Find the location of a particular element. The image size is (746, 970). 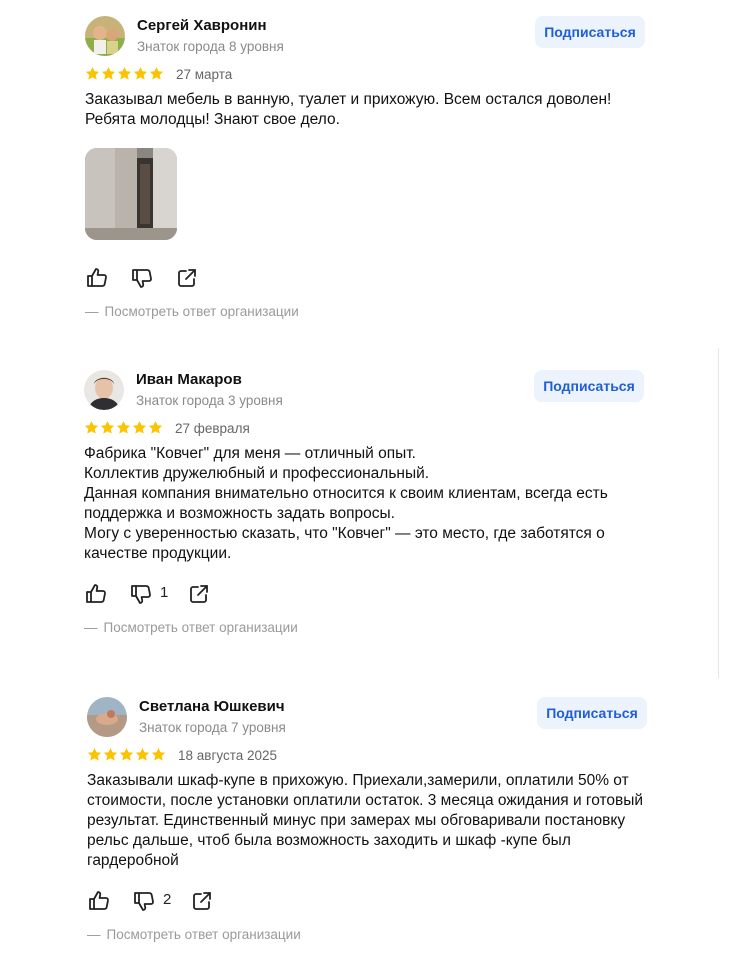

review-actions: 1 is located at coordinates (374, 594).